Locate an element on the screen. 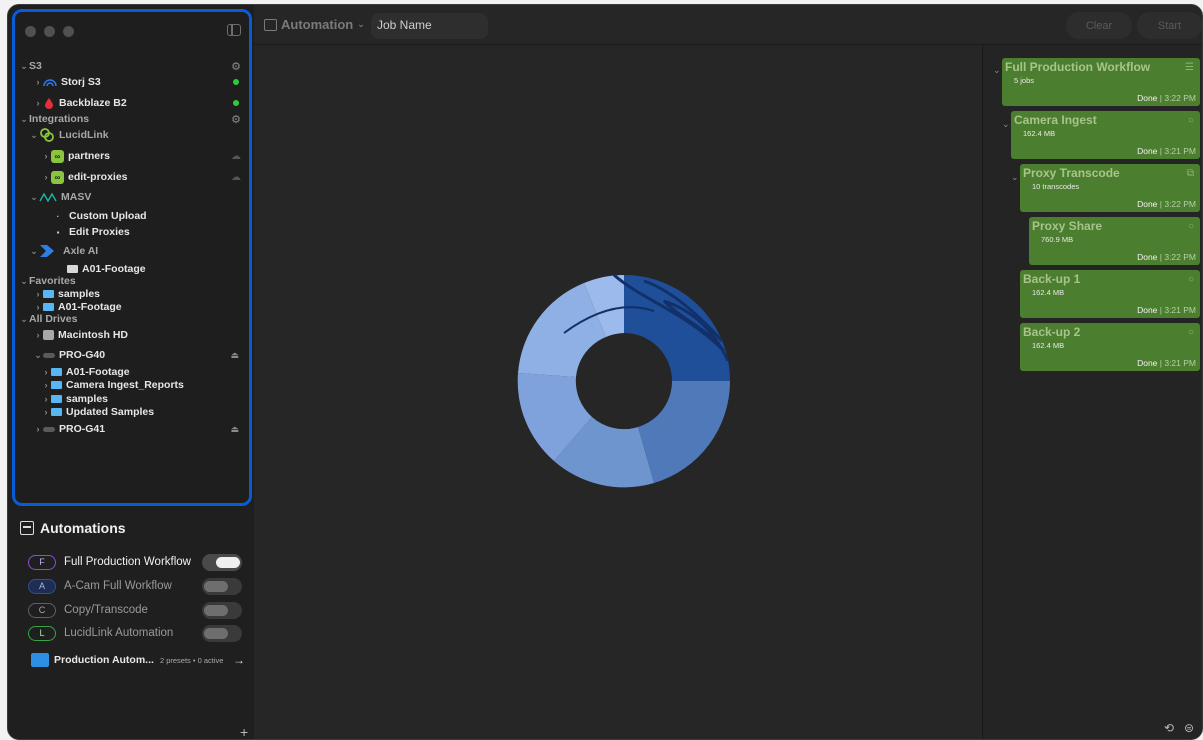 Image resolution: width=1203 pixels, height=740 pixels. lucidlink-item-edit-proxies: › ∞ edit-proxies ☁ is located at coordinates (132, 177).